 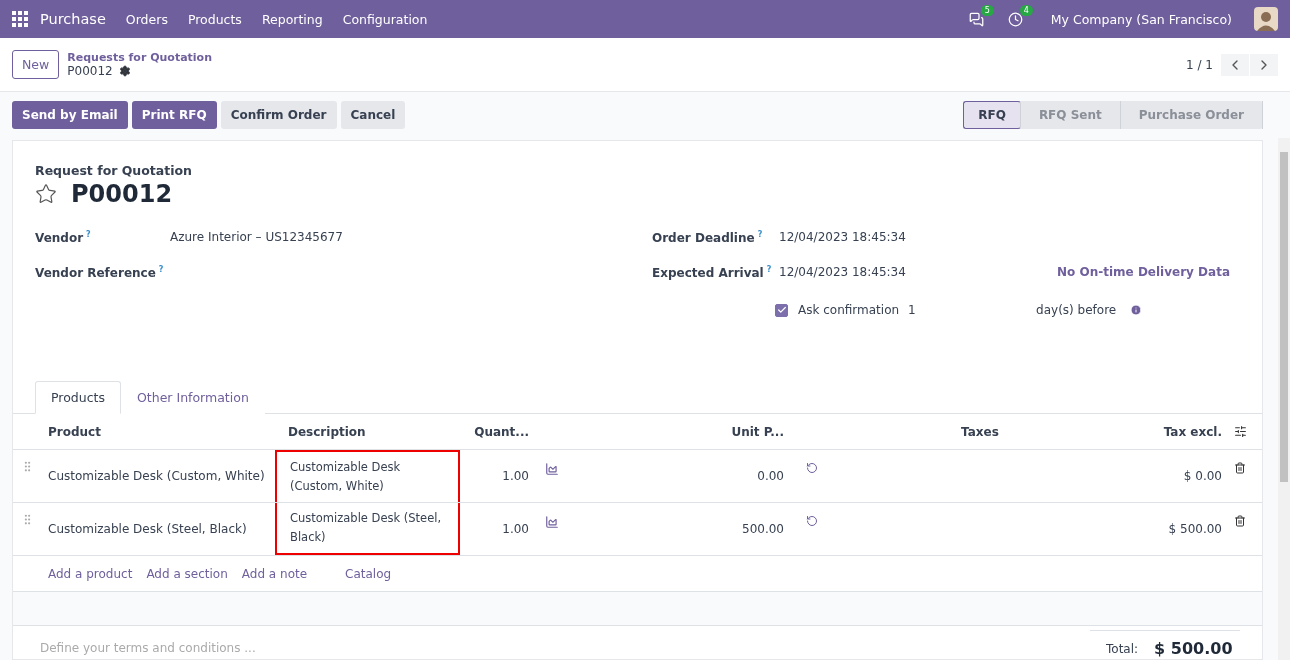 I want to click on record-title: P00012, so click(x=122, y=194).